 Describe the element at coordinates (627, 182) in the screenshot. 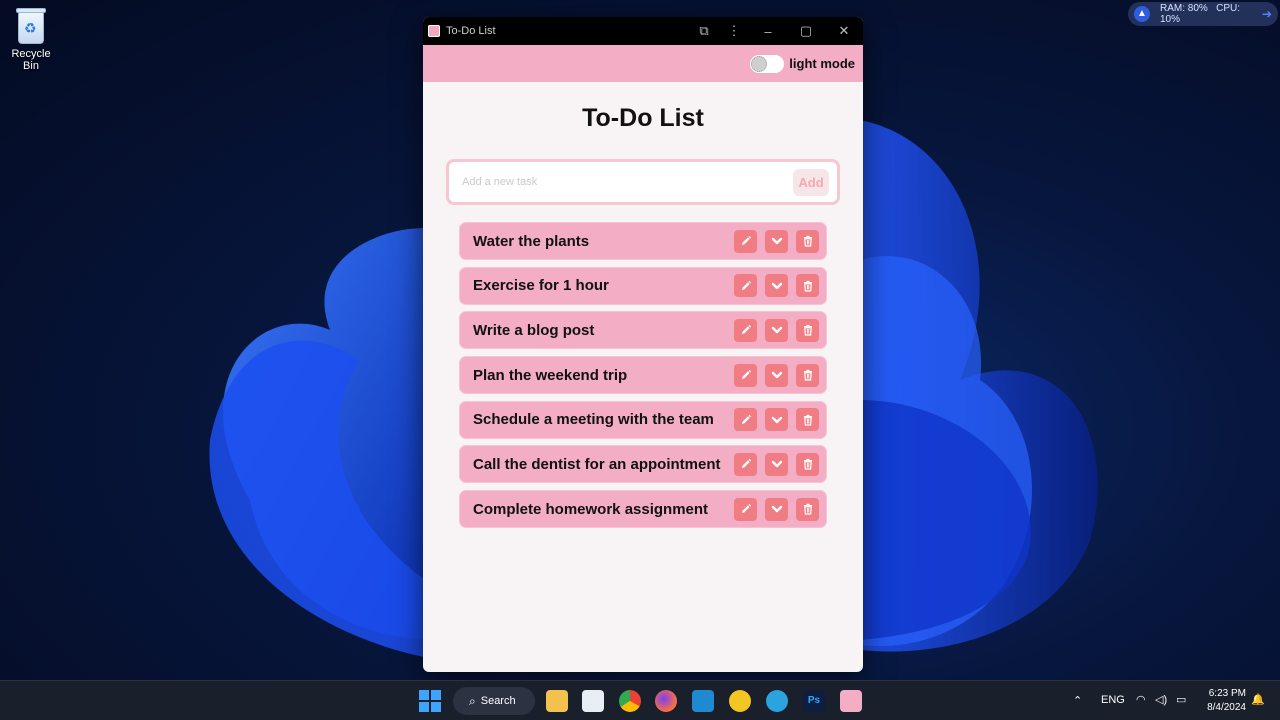

I see `new-task-input` at that location.